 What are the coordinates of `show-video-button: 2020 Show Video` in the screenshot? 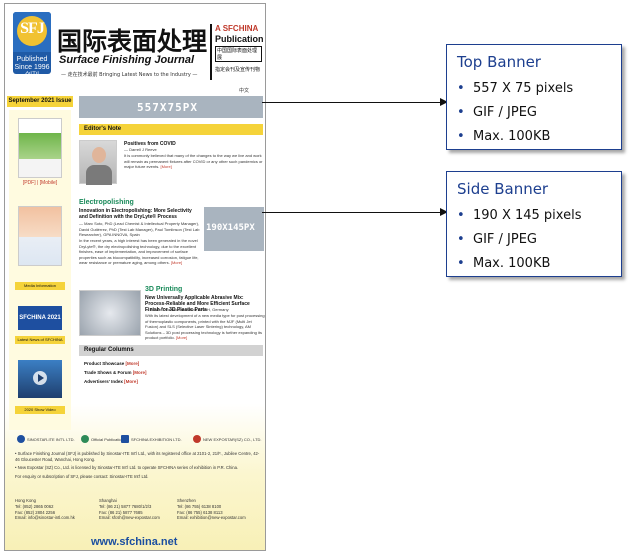 It's located at (40, 410).